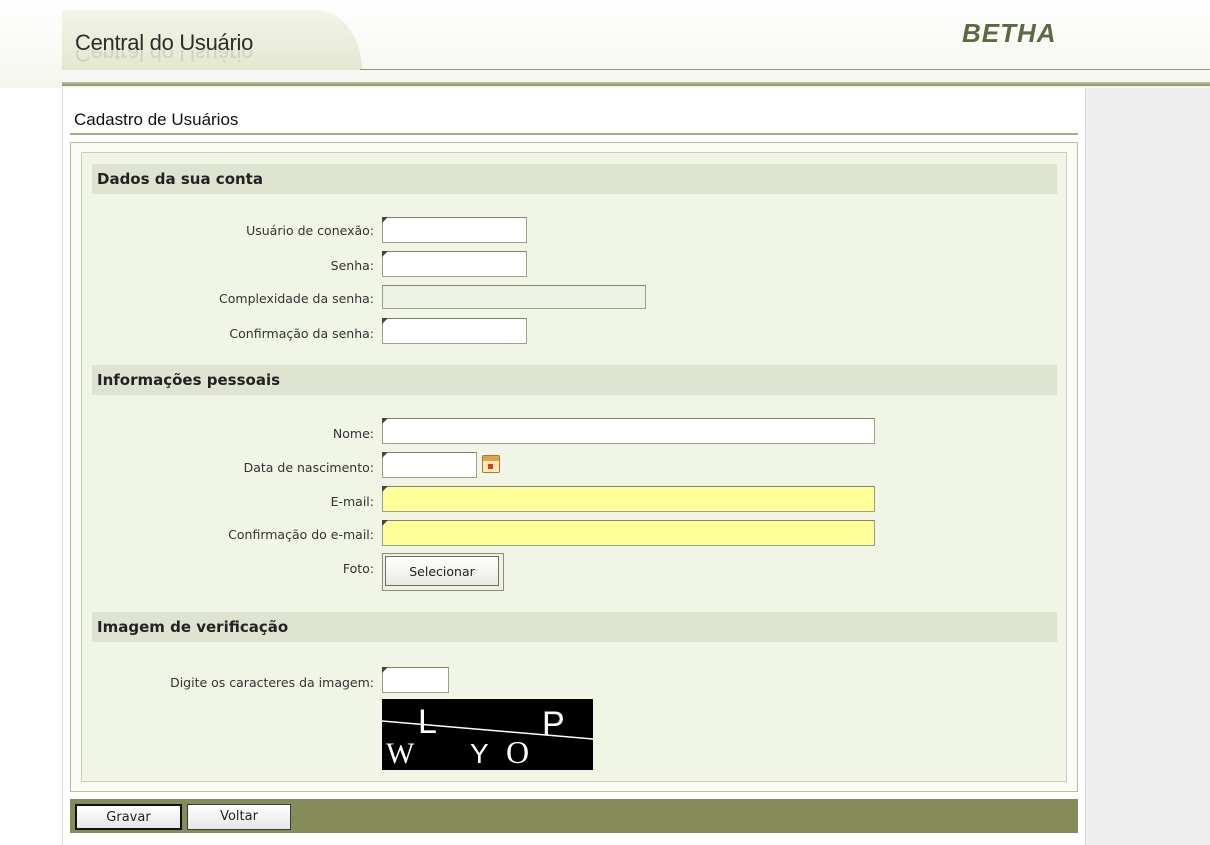  Describe the element at coordinates (785, 69) in the screenshot. I see `header-divider` at that location.